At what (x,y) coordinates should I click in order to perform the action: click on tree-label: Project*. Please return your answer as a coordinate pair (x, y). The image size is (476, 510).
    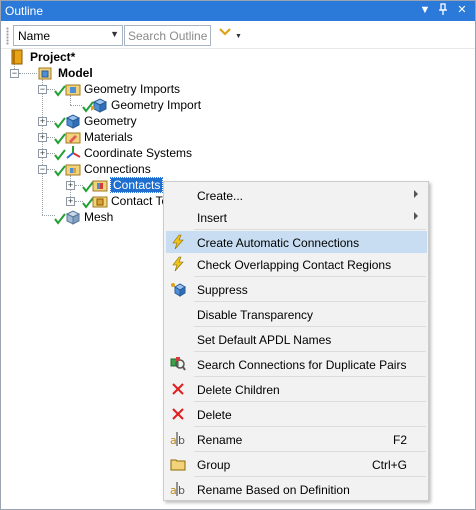
    Looking at the image, I should click on (53, 57).